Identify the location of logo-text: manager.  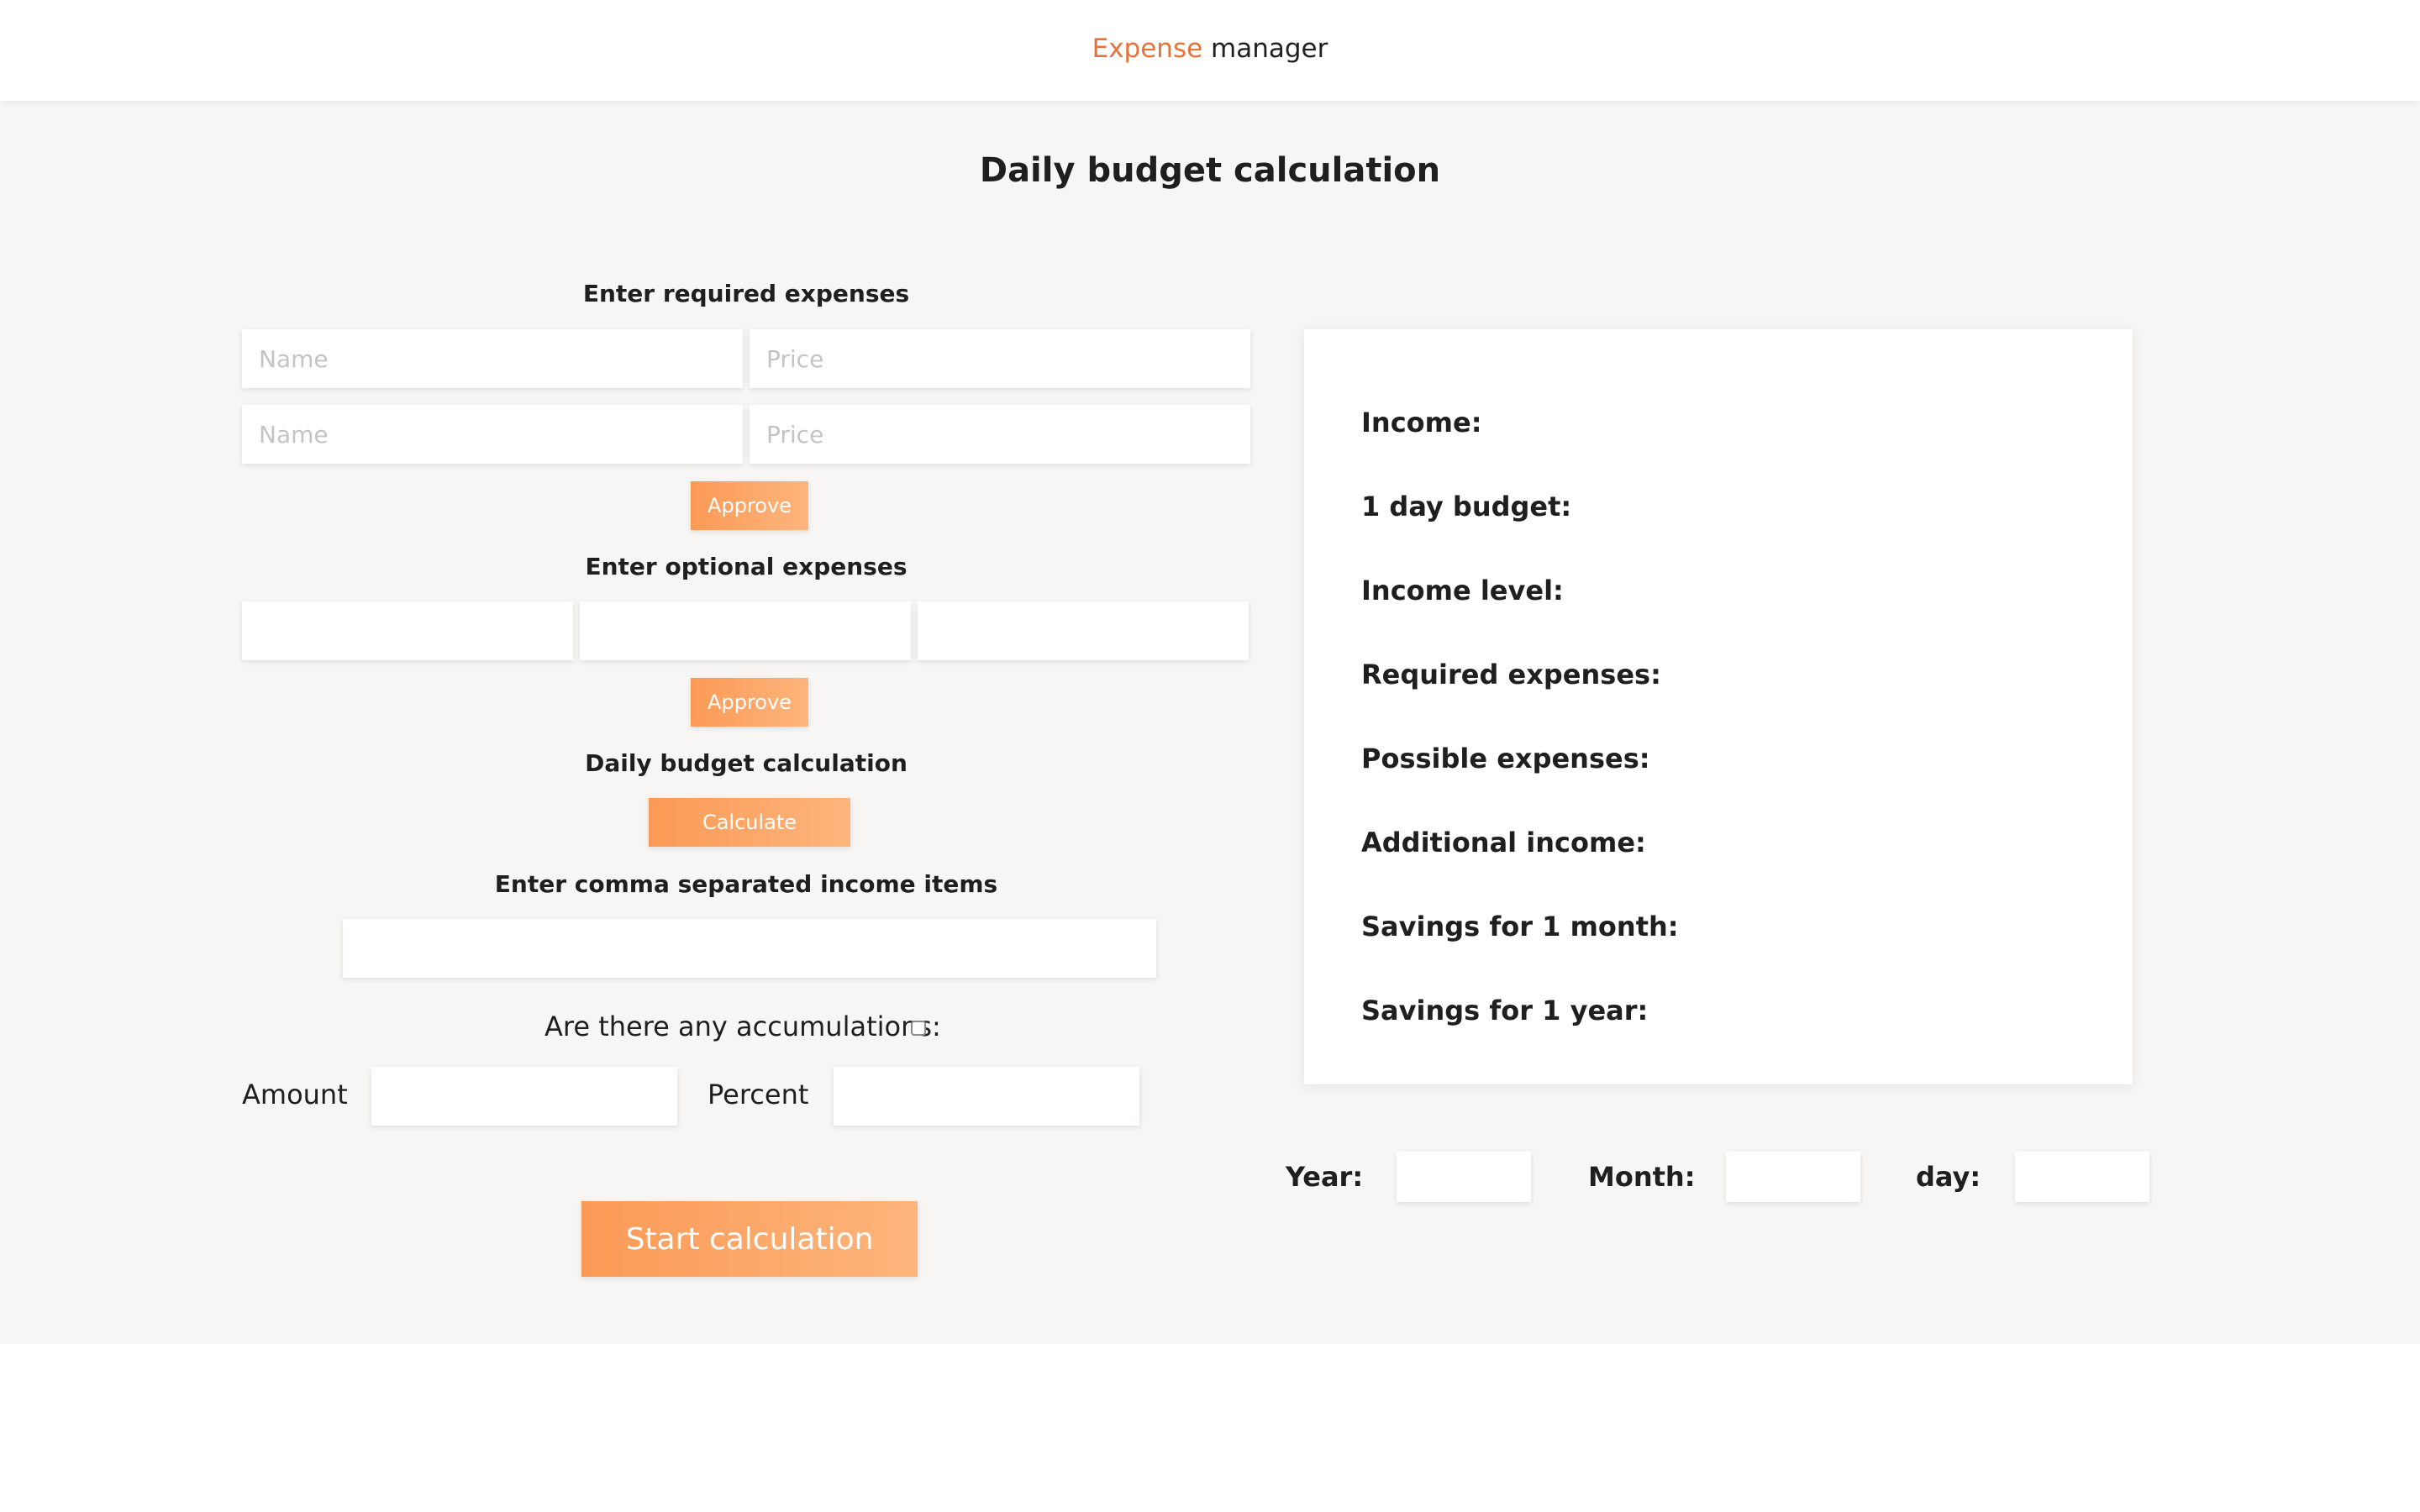
(1265, 49).